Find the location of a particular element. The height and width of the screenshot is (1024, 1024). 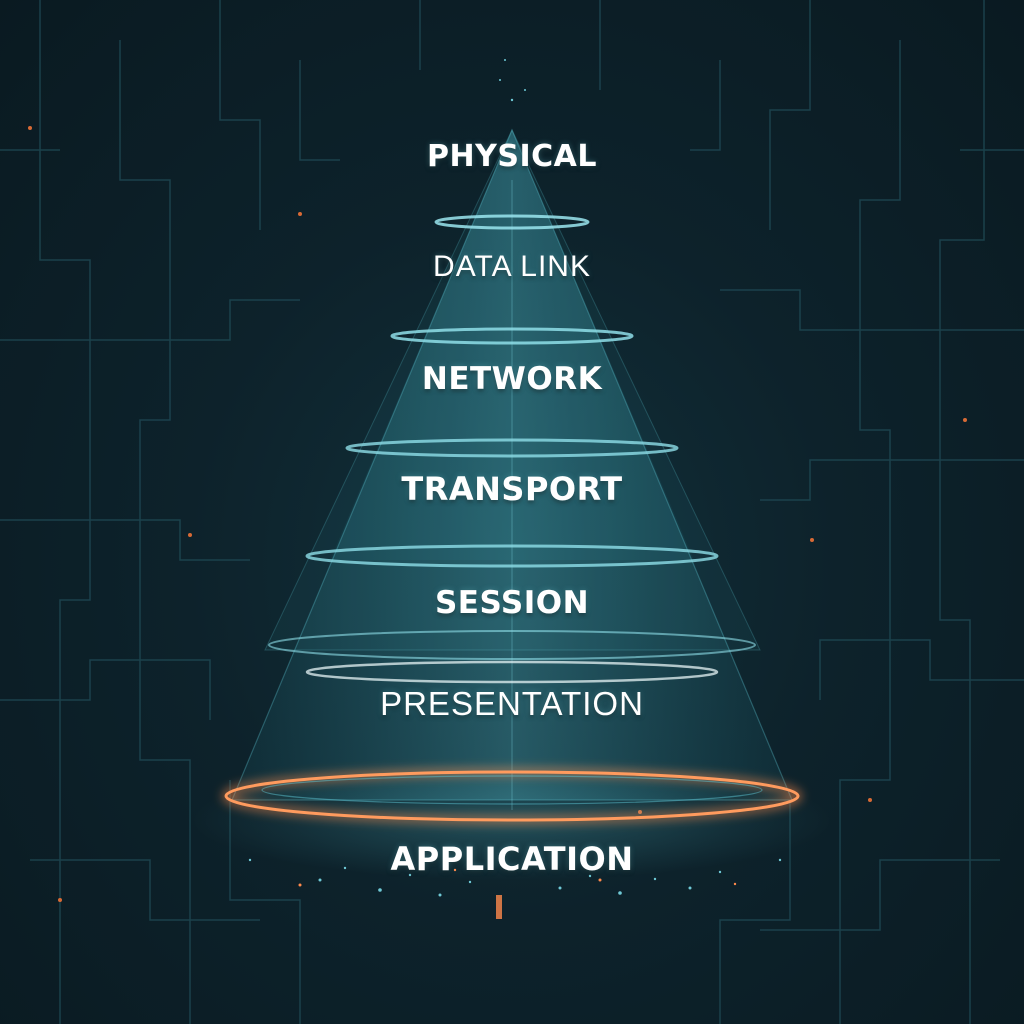

layer-label-physical: PHYSICAL is located at coordinates (512, 156).